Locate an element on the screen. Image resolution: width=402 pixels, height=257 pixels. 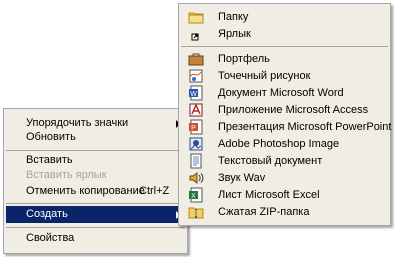
new-word-document-label: Документ Microsoft Word is located at coordinates (281, 93).